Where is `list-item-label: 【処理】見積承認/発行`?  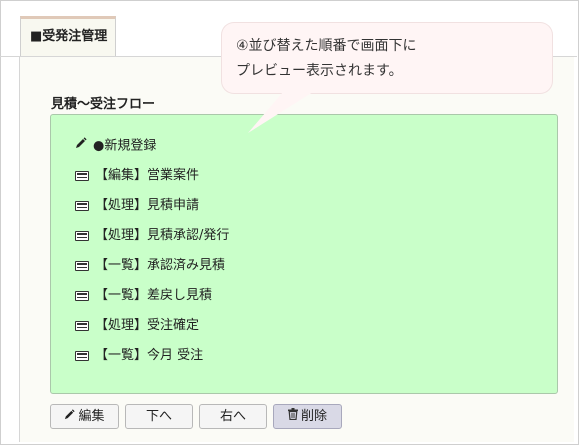
list-item-label: 【処理】見積承認/発行 is located at coordinates (162, 235).